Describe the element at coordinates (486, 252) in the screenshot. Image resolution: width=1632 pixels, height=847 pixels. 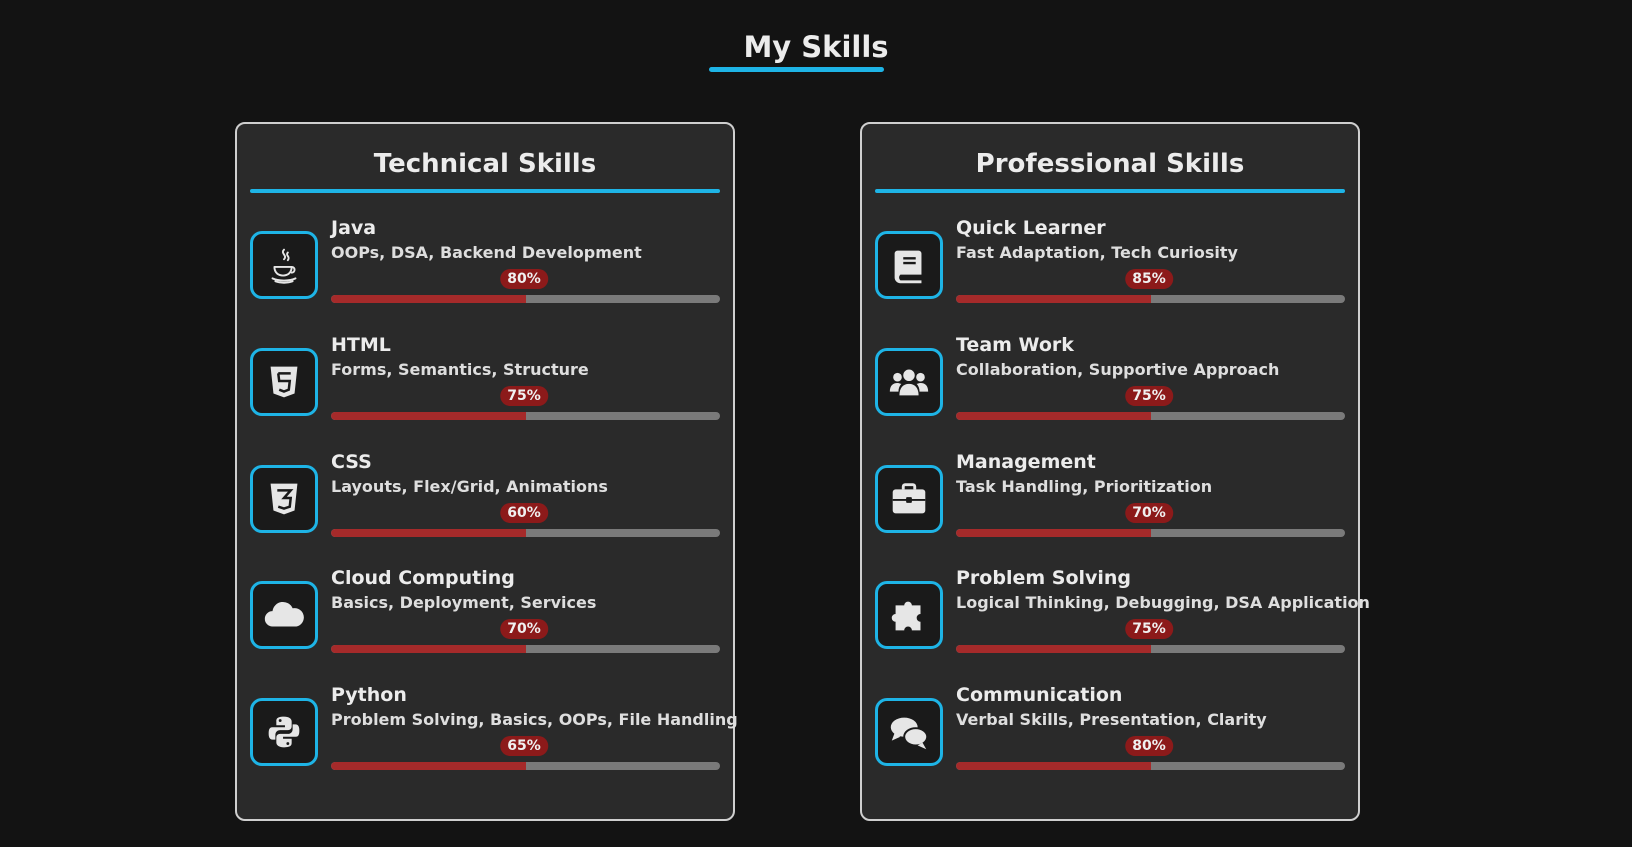
I see `skill-desc: OOPs, DSA, Backend Development` at that location.